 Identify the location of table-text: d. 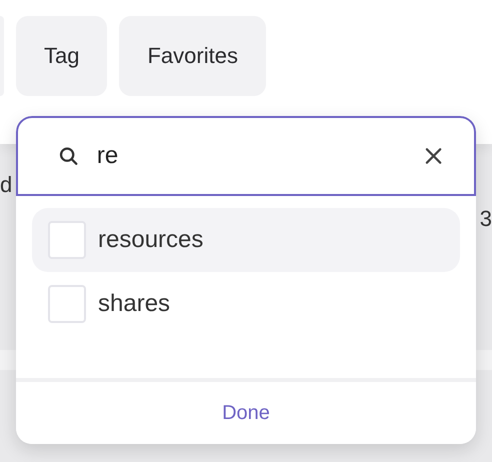
(6, 185).